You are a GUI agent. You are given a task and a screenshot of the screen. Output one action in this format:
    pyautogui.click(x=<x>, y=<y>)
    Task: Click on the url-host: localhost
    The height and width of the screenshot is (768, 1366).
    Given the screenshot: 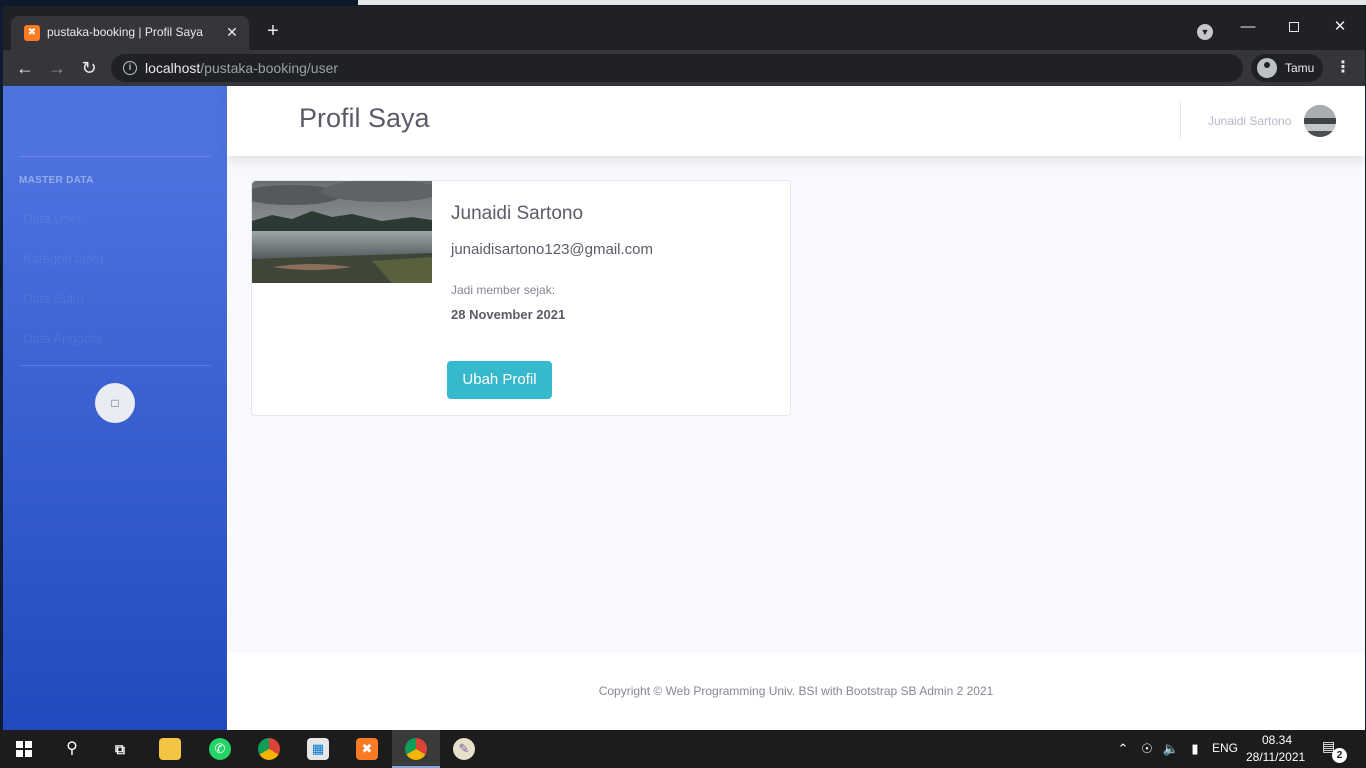 What is the action you would take?
    pyautogui.click(x=173, y=68)
    